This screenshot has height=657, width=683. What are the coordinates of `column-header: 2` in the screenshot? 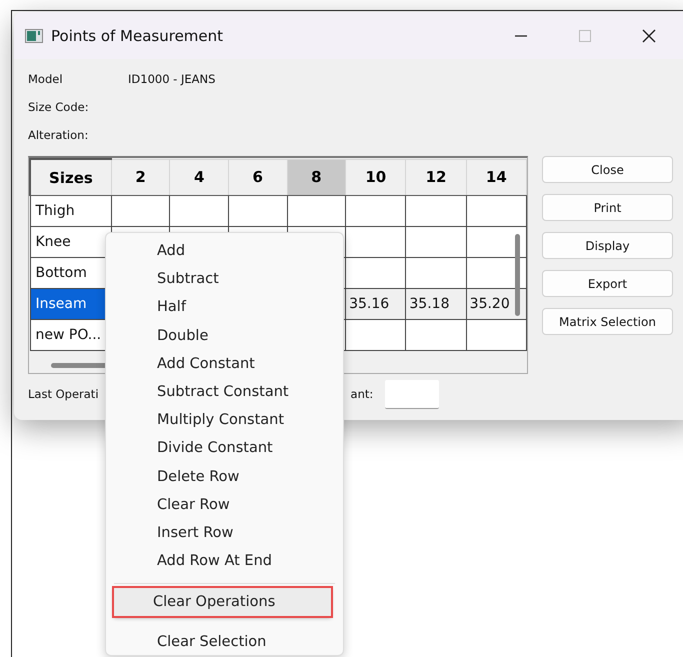 It's located at (140, 177).